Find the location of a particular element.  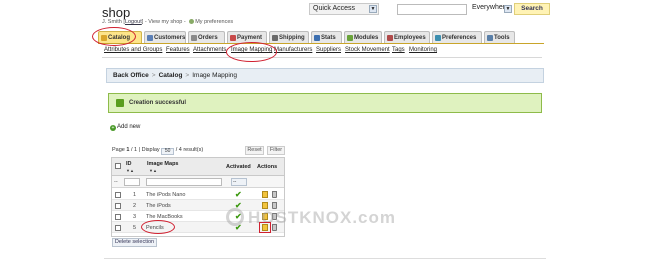

tab-label: Shipping is located at coordinates (292, 38).